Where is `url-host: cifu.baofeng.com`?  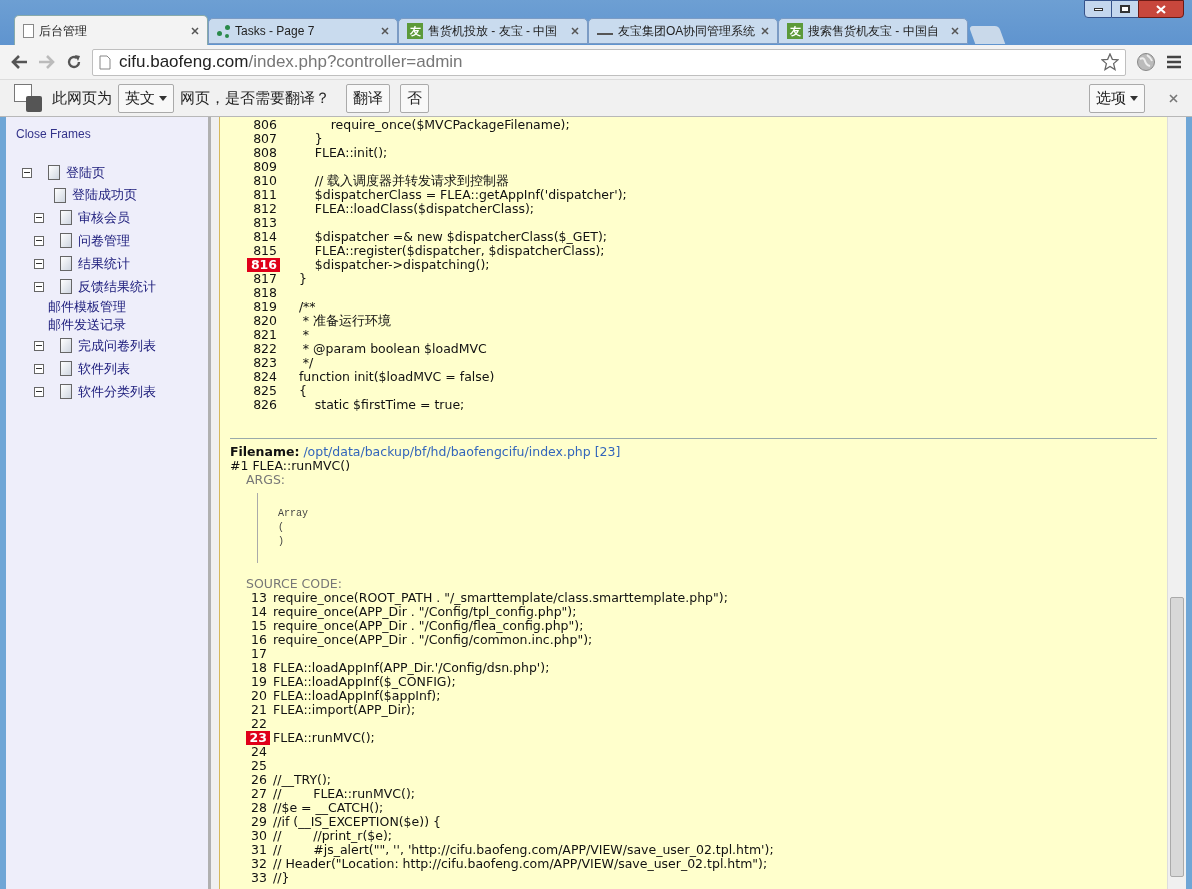 url-host: cifu.baofeng.com is located at coordinates (184, 62).